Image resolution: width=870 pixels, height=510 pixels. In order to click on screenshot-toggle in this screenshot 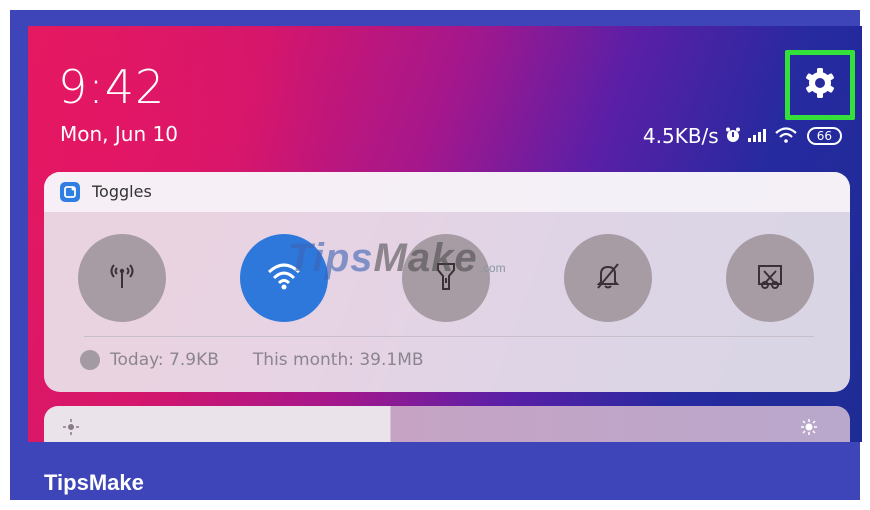, I will do `click(770, 278)`.